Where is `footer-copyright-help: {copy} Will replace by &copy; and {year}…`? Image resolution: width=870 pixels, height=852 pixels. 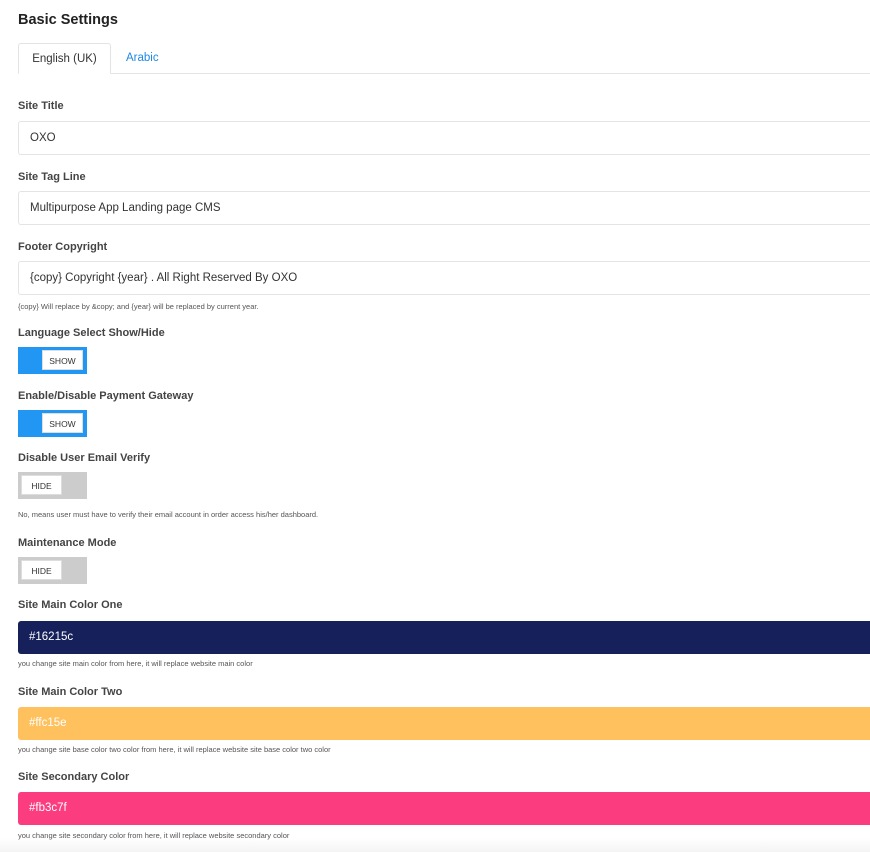
footer-copyright-help: {copy} Will replace by &copy; and {year}… is located at coordinates (138, 306).